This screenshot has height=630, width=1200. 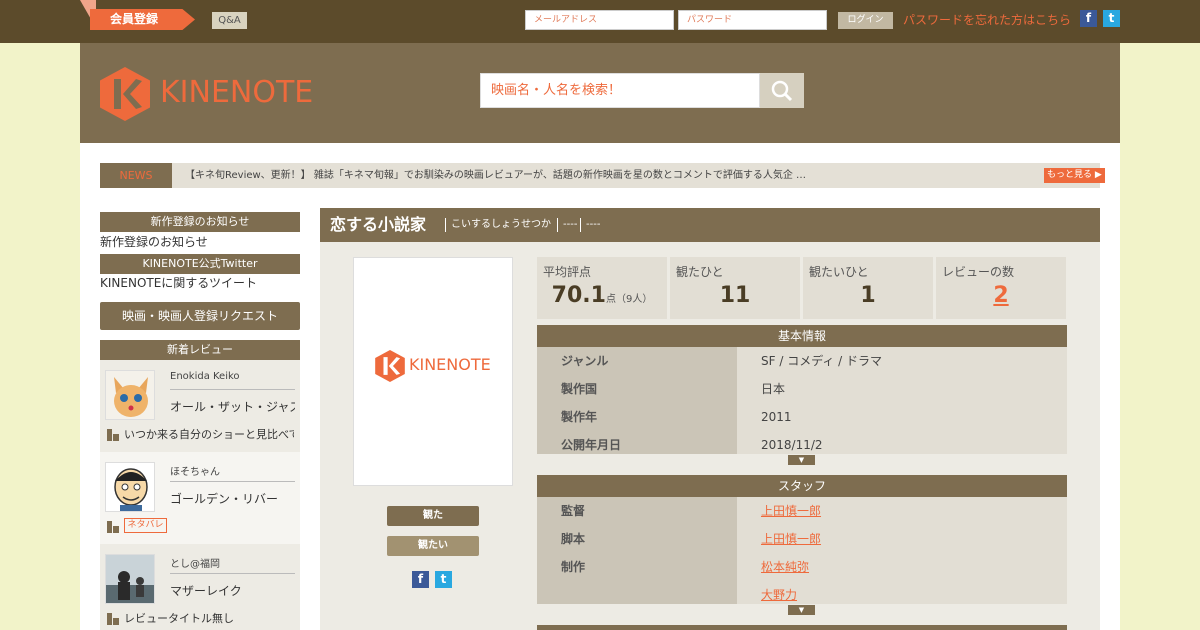 I want to click on want-count-label: 観たいひと, so click(x=839, y=272).